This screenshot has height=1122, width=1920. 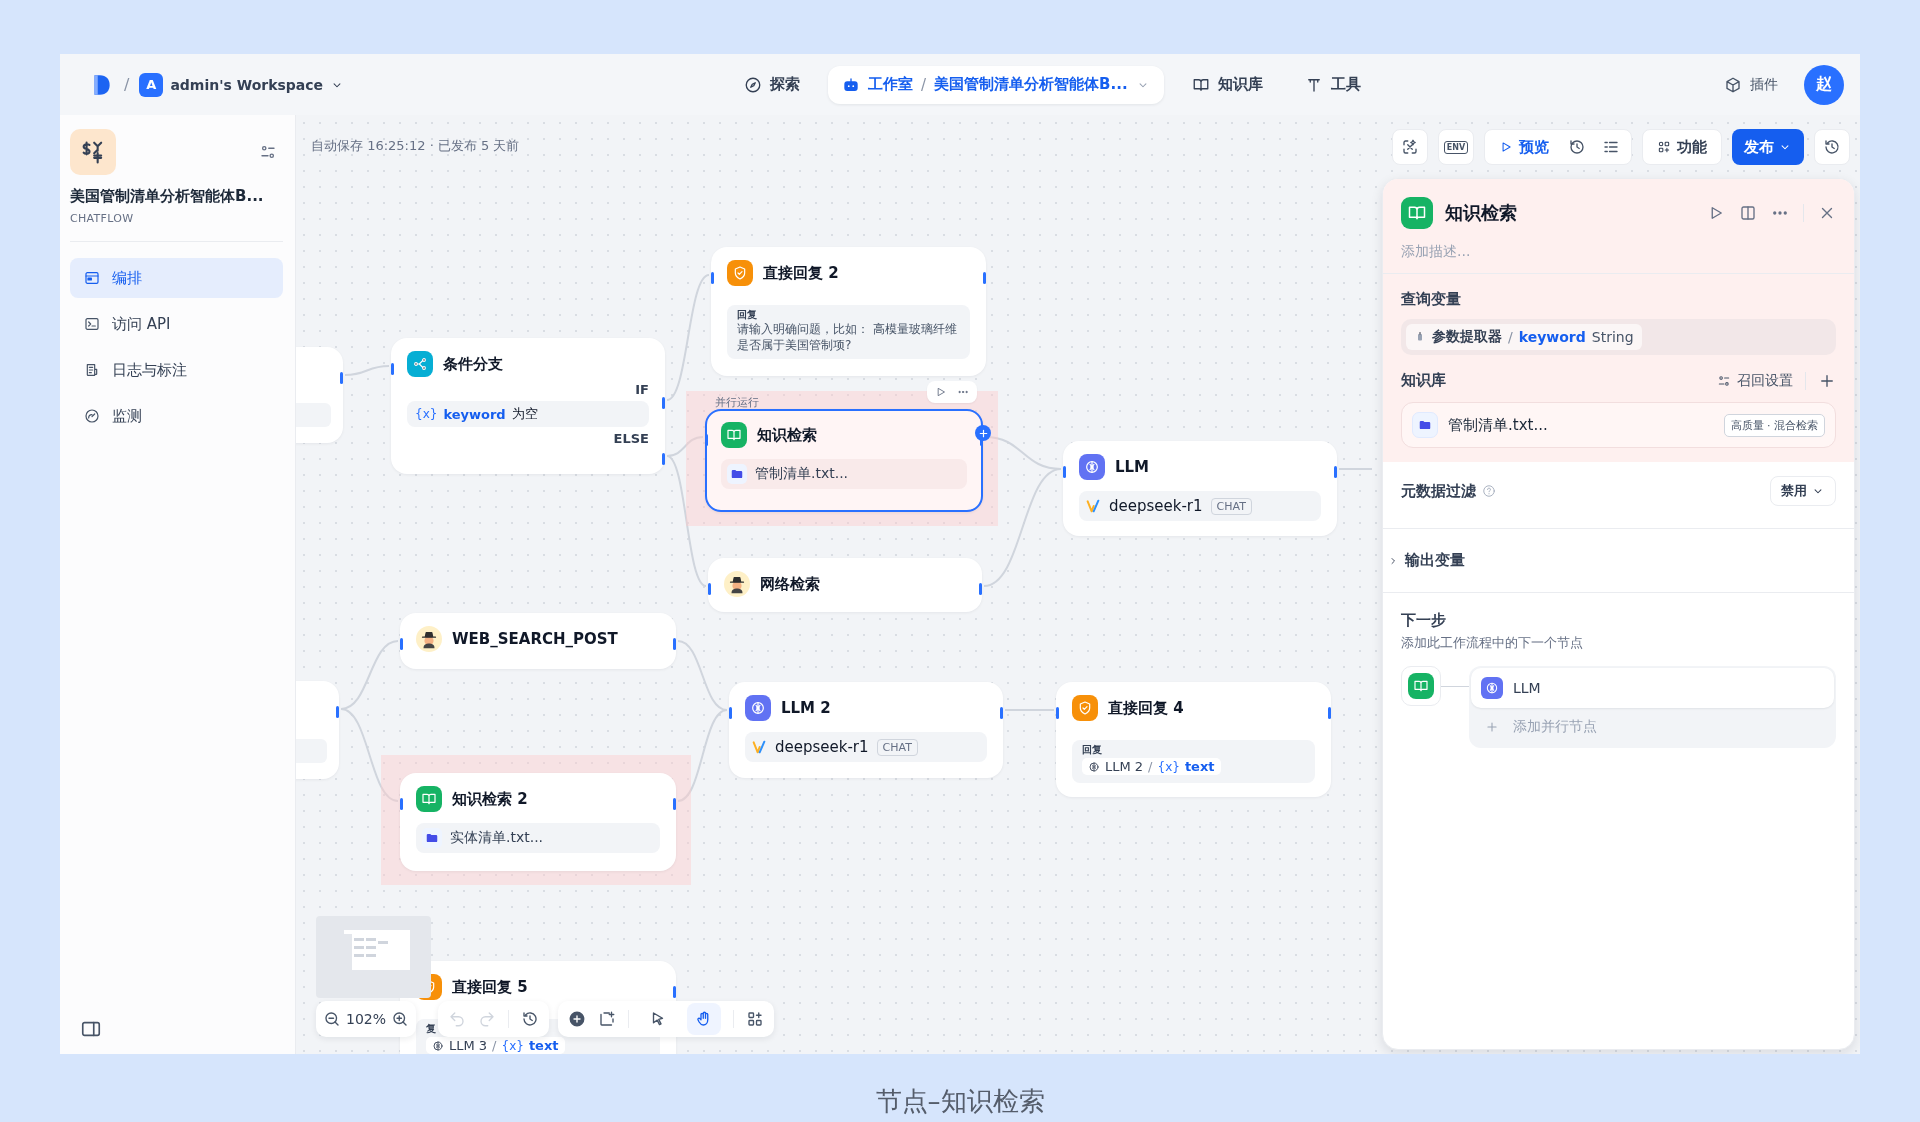 I want to click on section-title: 下一步, so click(x=1424, y=620).